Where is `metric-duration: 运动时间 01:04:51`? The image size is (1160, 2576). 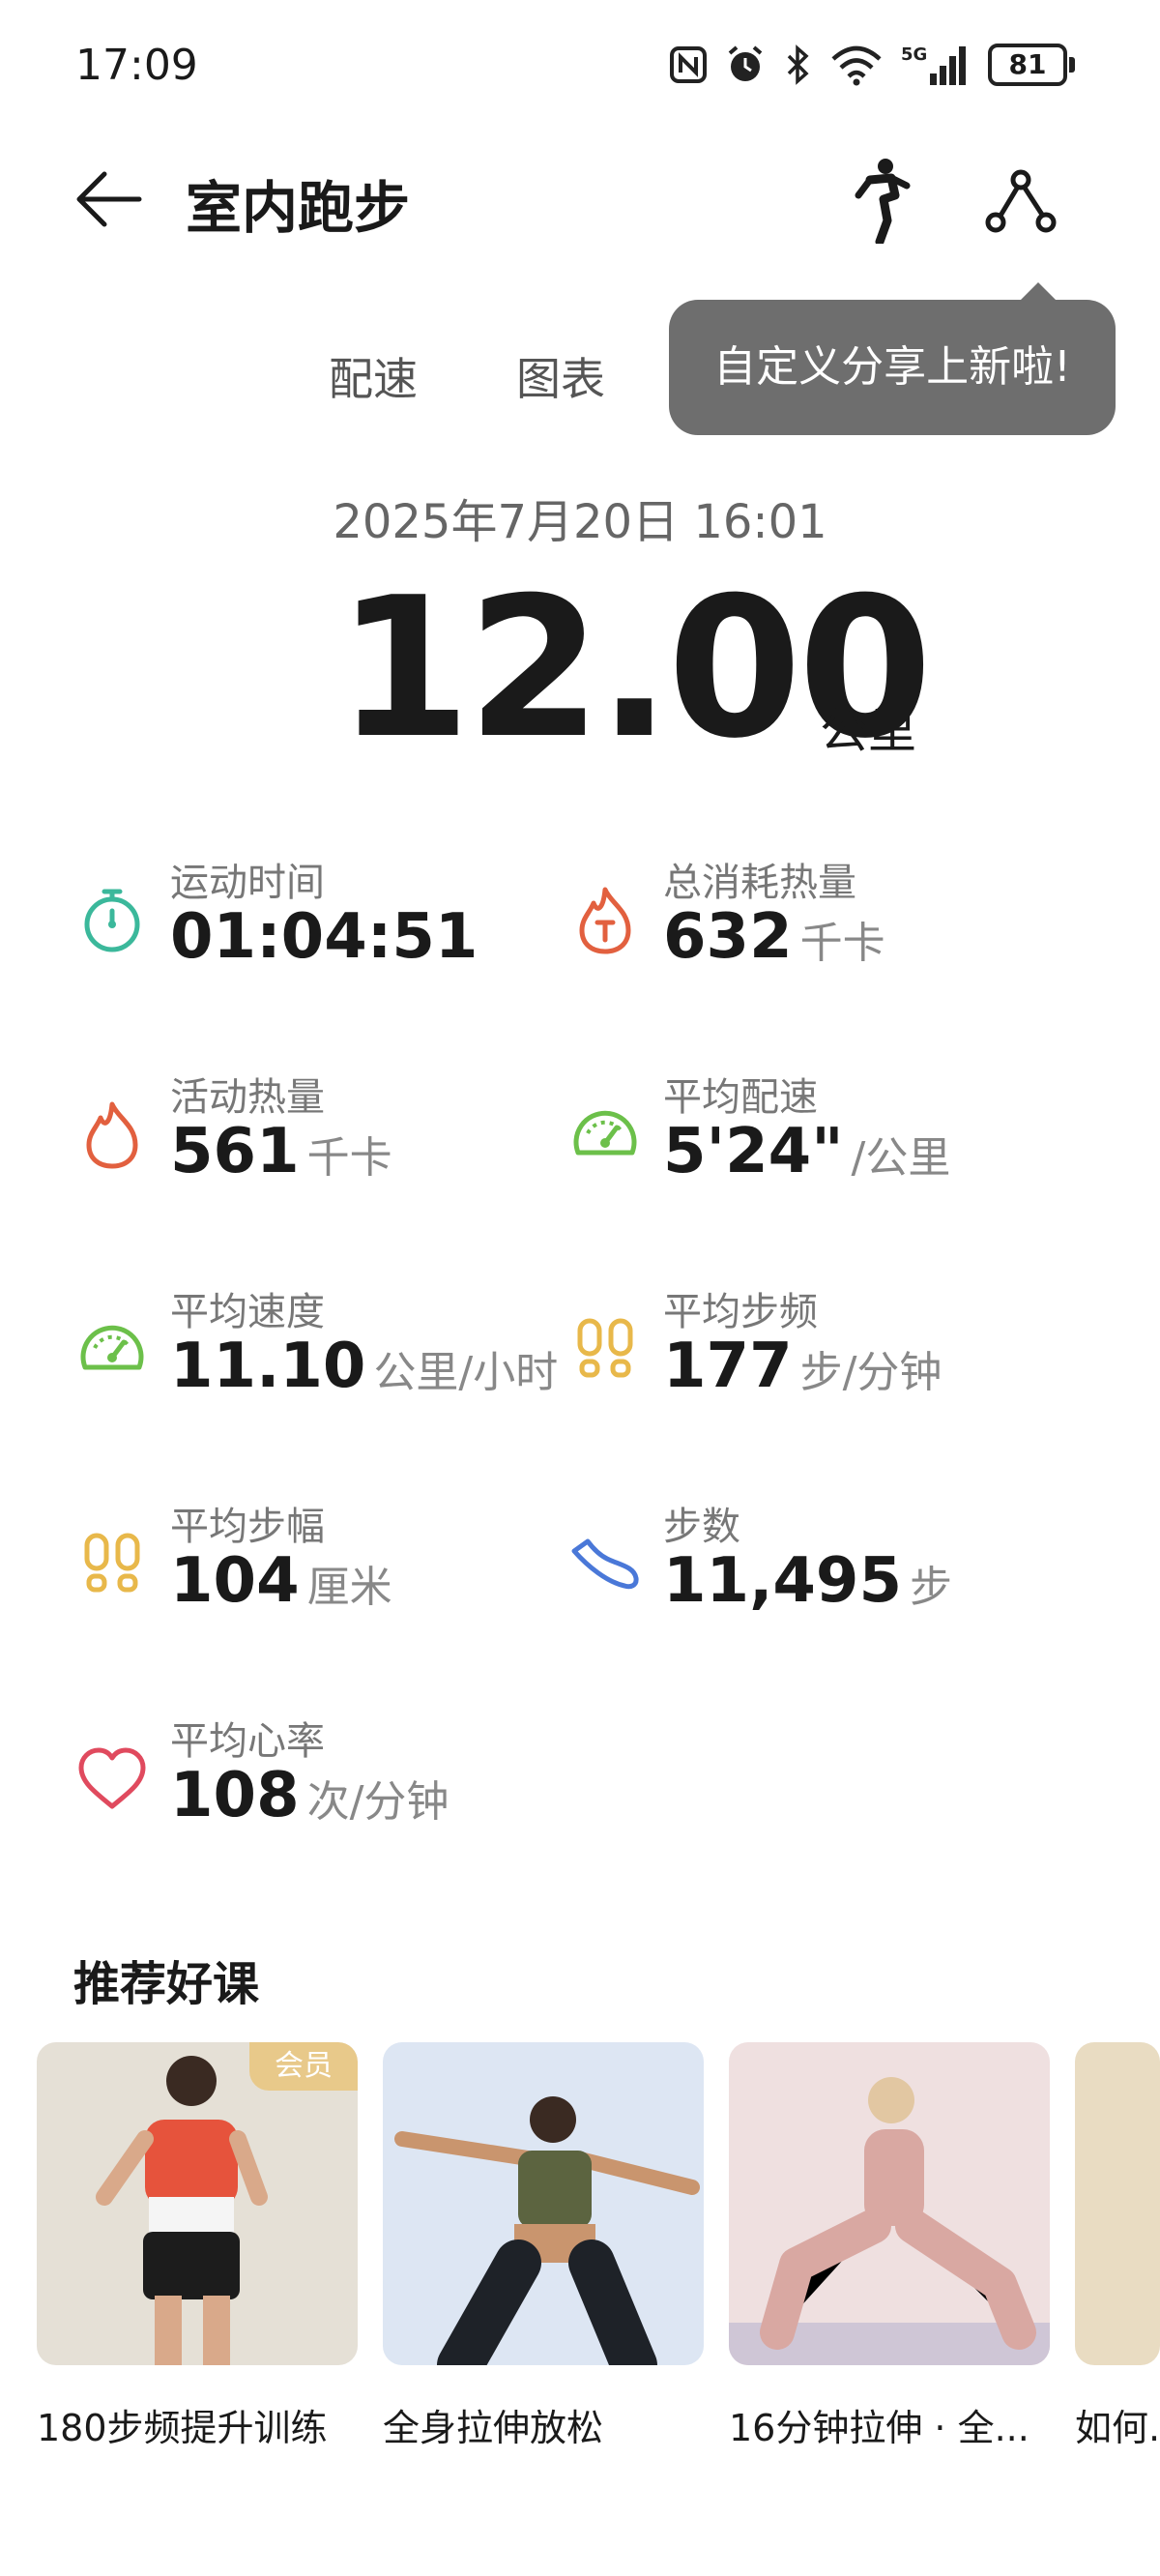 metric-duration: 运动时间 01:04:51 is located at coordinates (317, 923).